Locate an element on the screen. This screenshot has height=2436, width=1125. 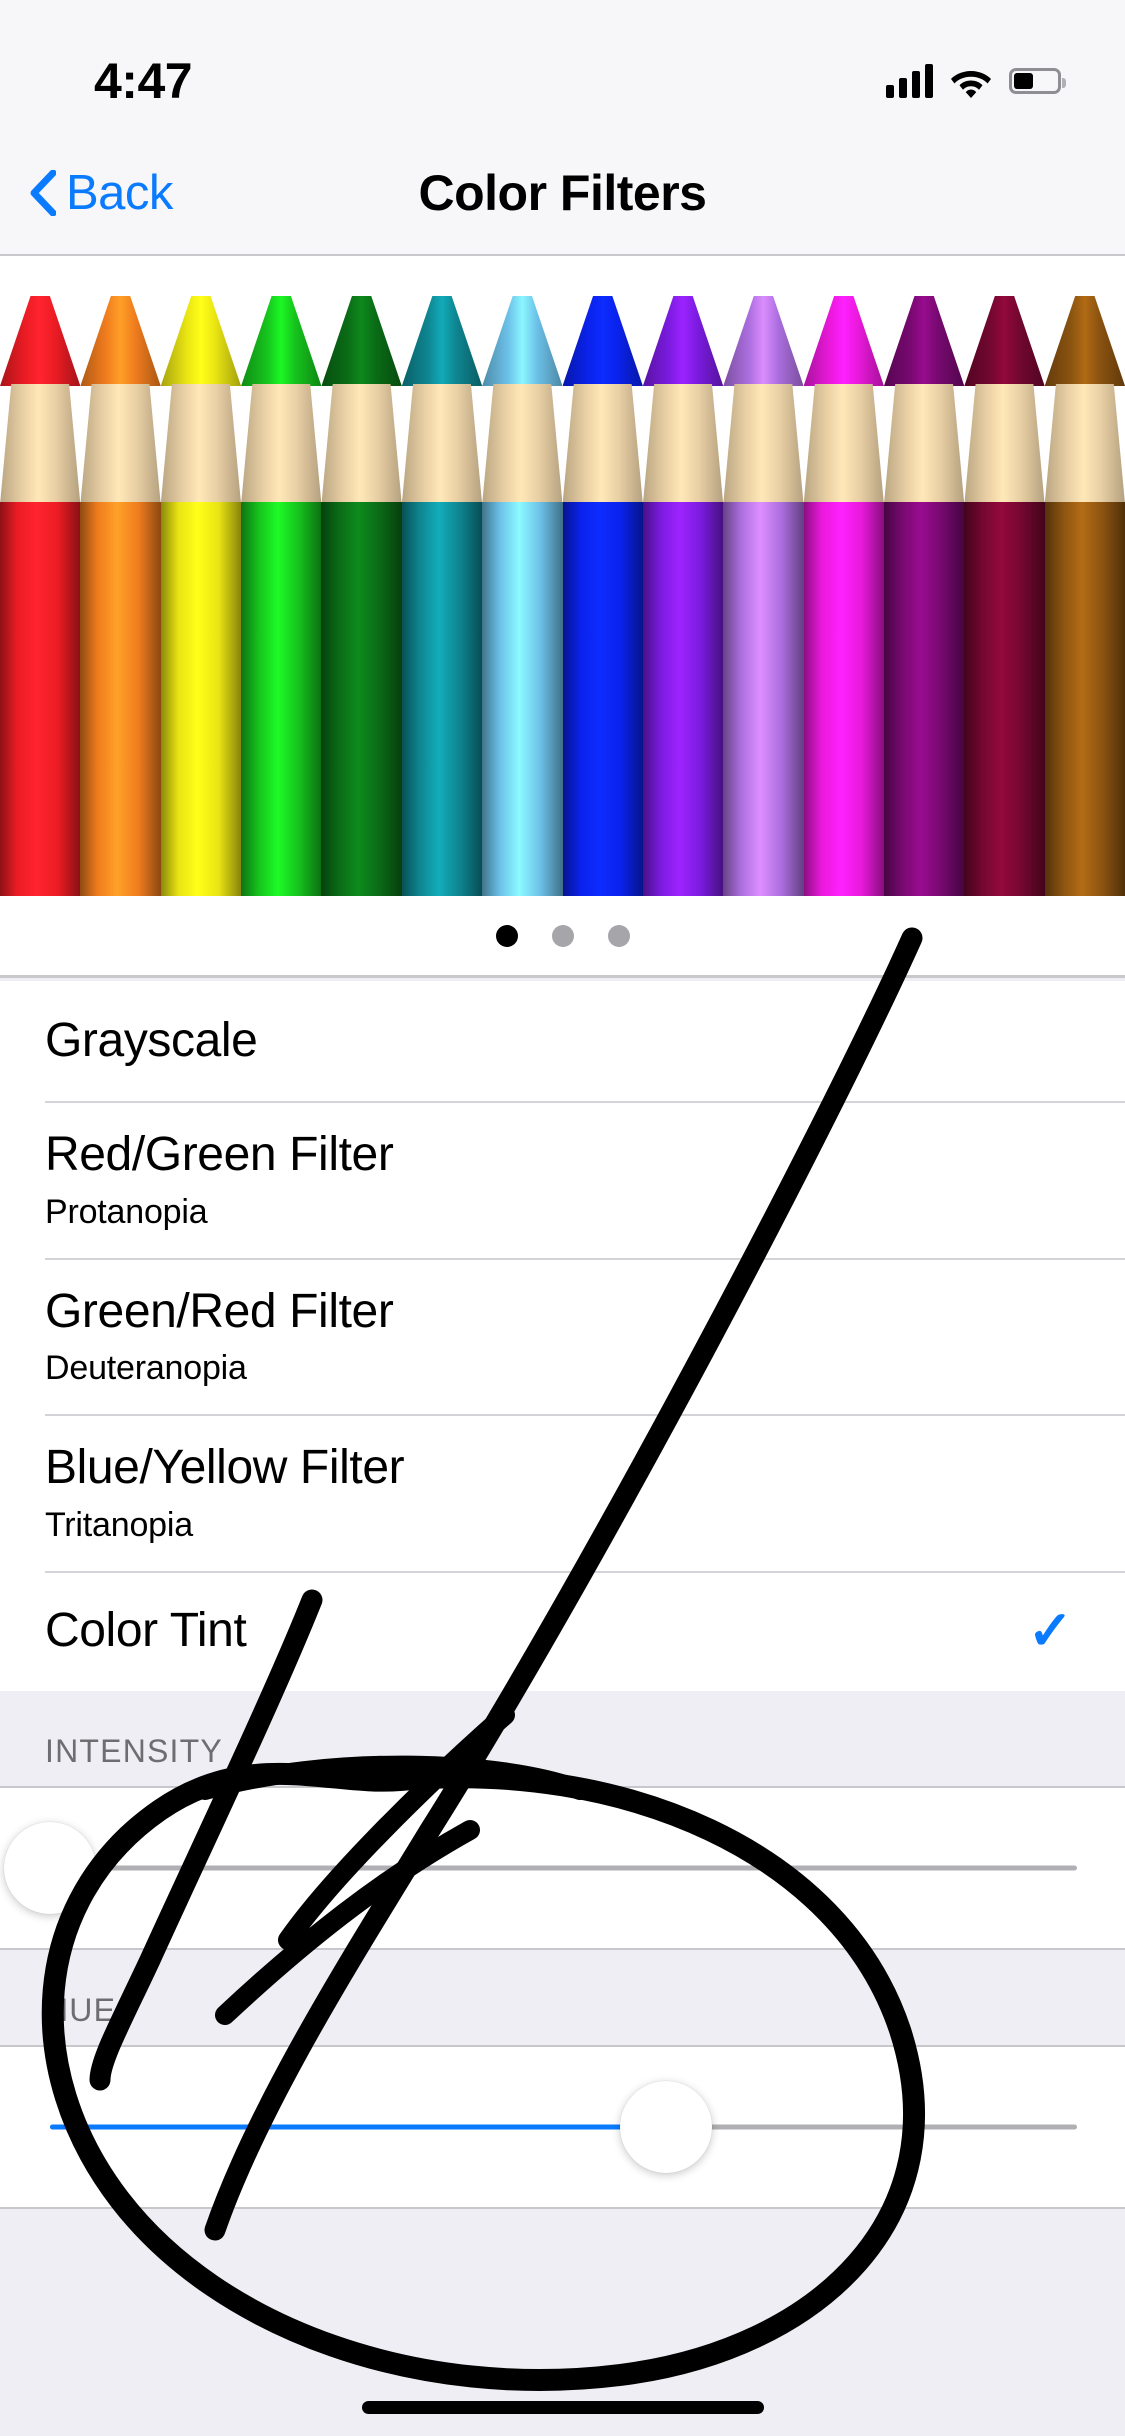
cellular-signal-icon is located at coordinates (909, 81).